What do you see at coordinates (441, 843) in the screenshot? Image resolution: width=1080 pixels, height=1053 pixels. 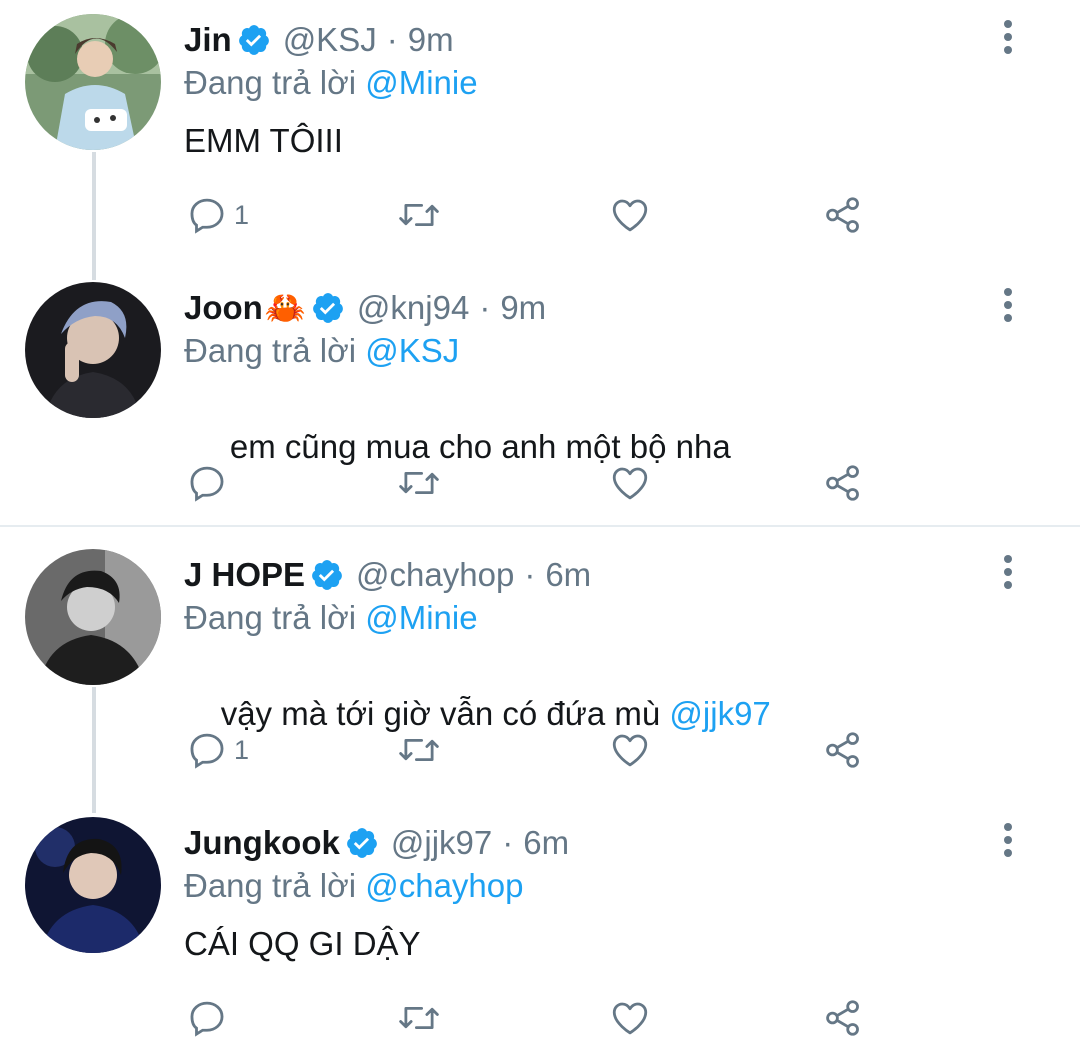 I see `handle: @jjk97` at bounding box center [441, 843].